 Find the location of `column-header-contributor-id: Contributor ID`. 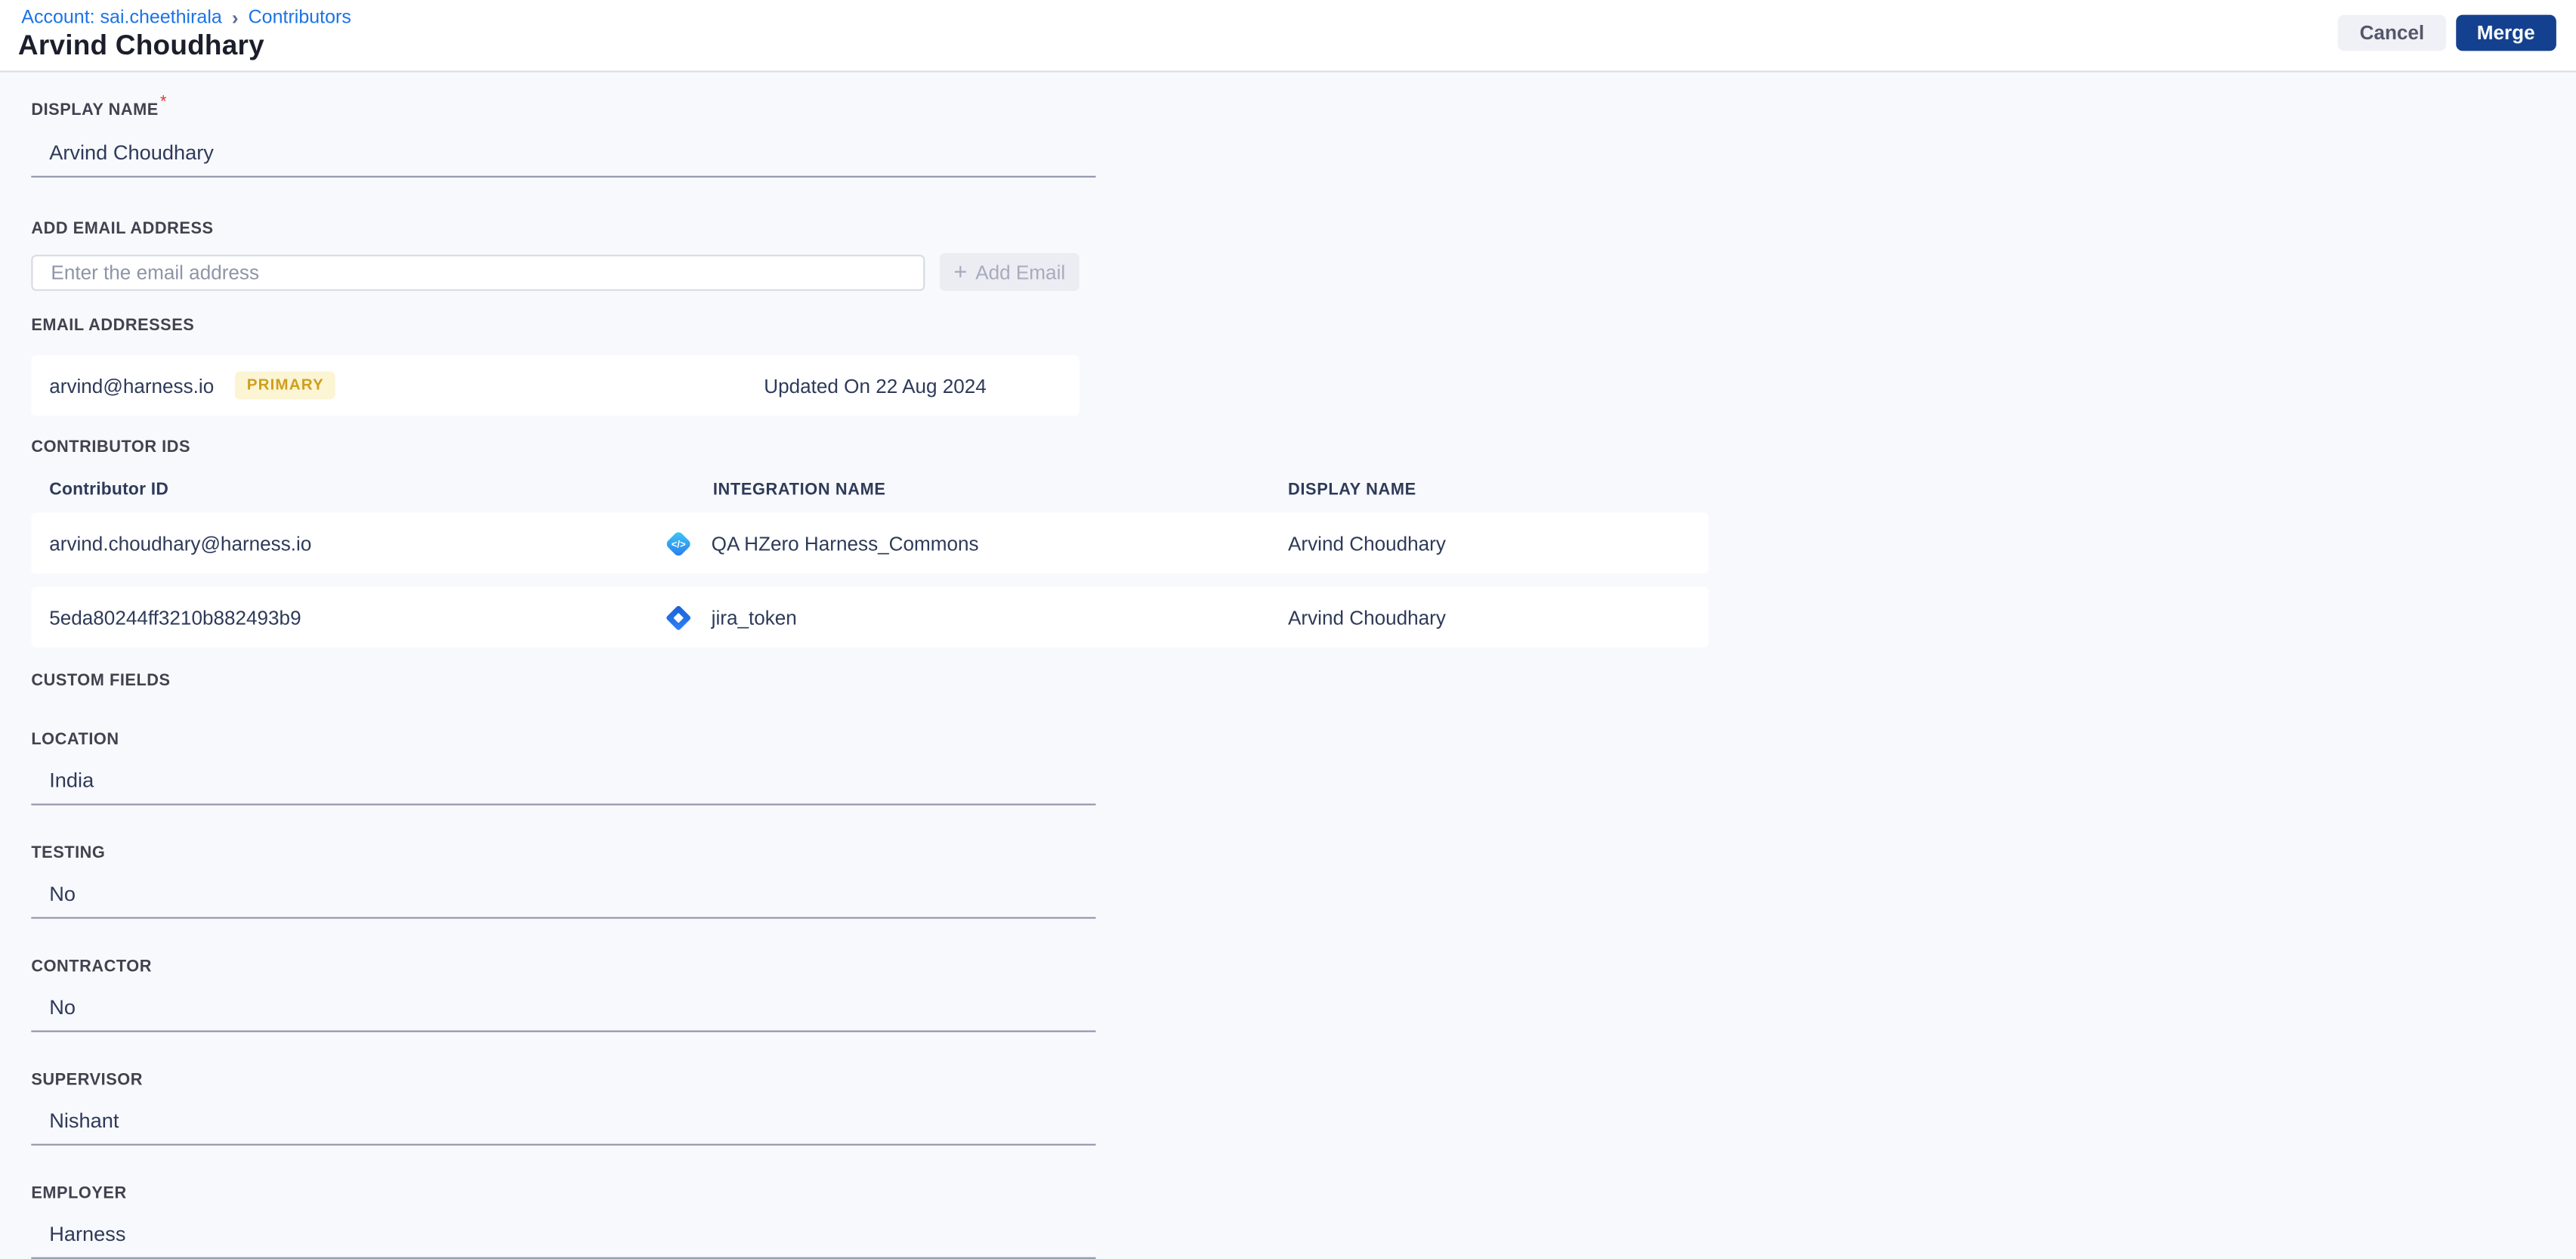

column-header-contributor-id: Contributor ID is located at coordinates (109, 490).